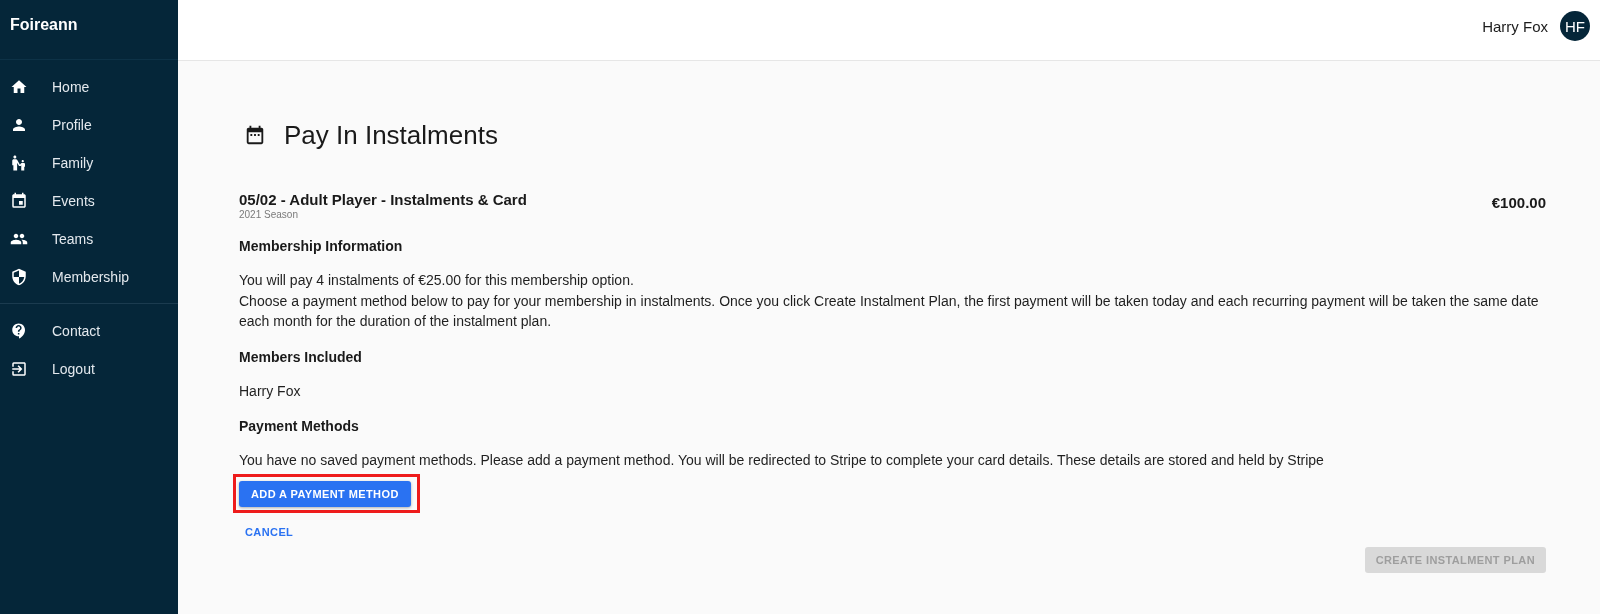 The height and width of the screenshot is (614, 1600). What do you see at coordinates (19, 369) in the screenshot?
I see `logout-icon` at bounding box center [19, 369].